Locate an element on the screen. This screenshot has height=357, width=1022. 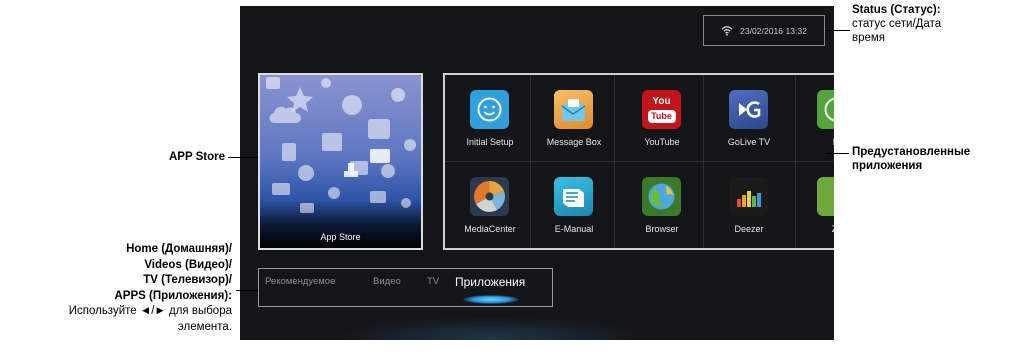
youtube-logo-tube: Tube is located at coordinates (661, 116).